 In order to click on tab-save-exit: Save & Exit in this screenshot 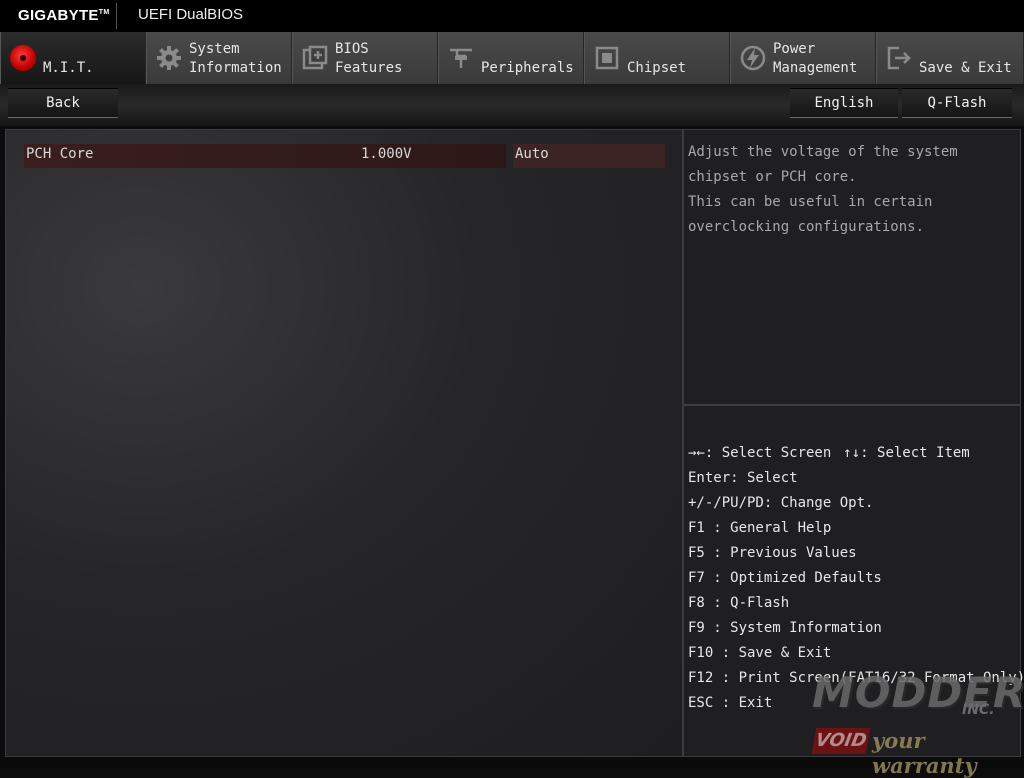, I will do `click(950, 58)`.